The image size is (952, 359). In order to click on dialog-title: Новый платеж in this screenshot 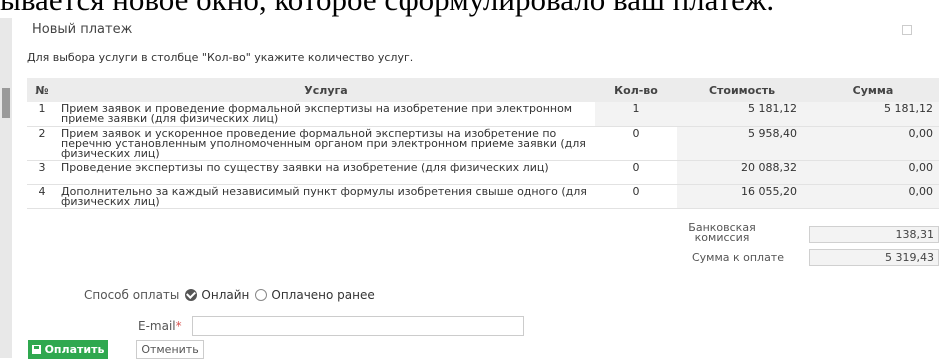, I will do `click(82, 29)`.